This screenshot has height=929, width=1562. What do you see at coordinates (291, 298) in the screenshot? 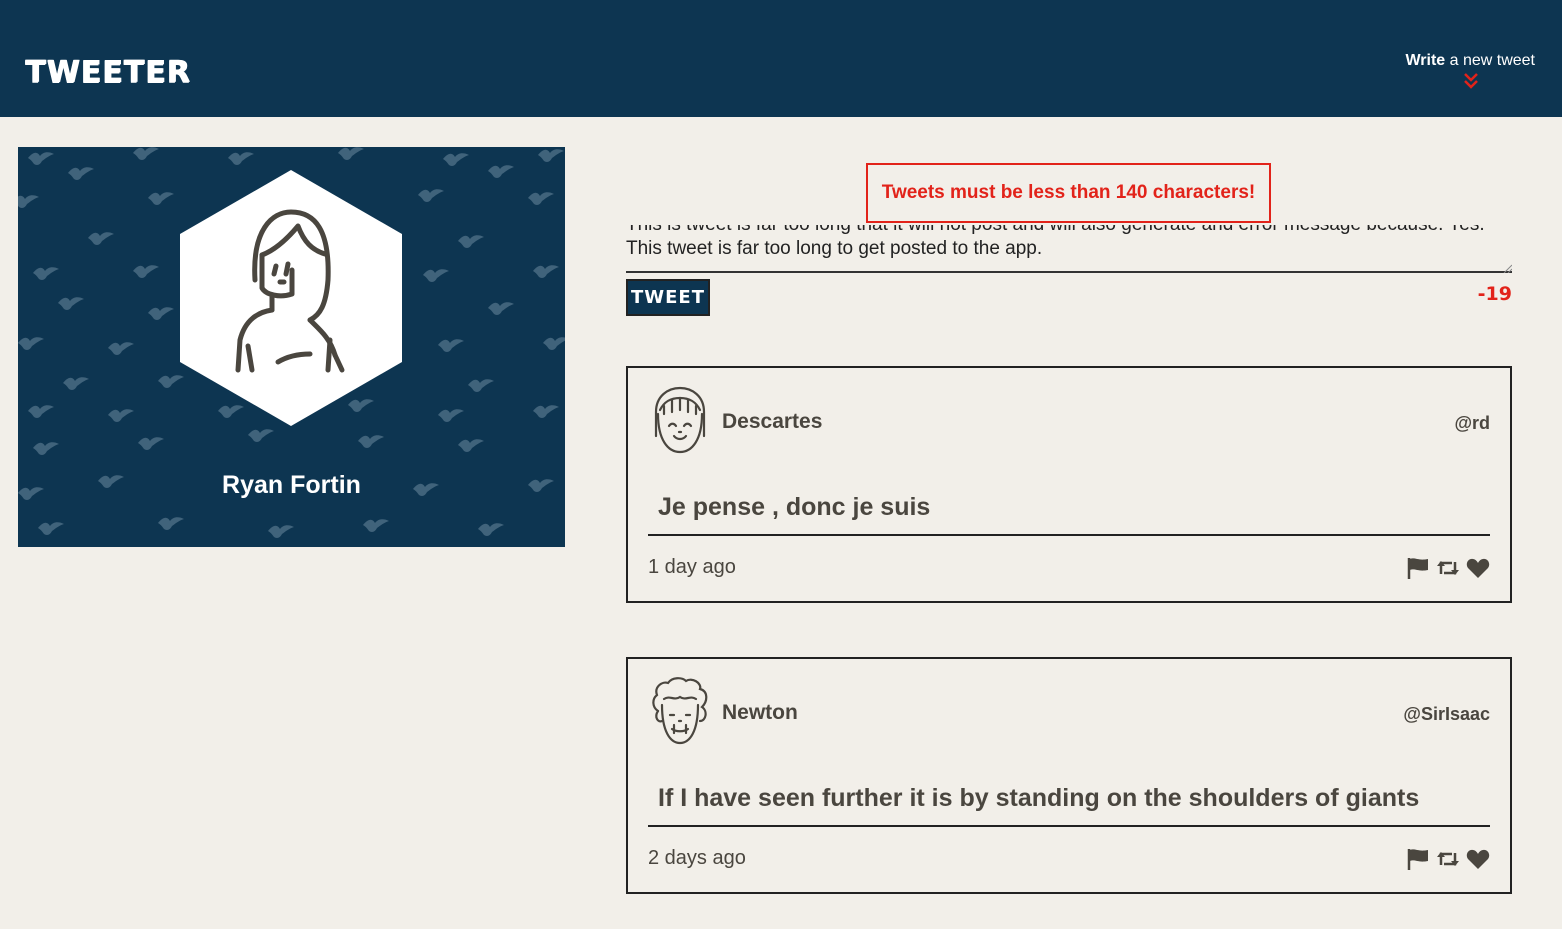
I see `profile-avatar` at bounding box center [291, 298].